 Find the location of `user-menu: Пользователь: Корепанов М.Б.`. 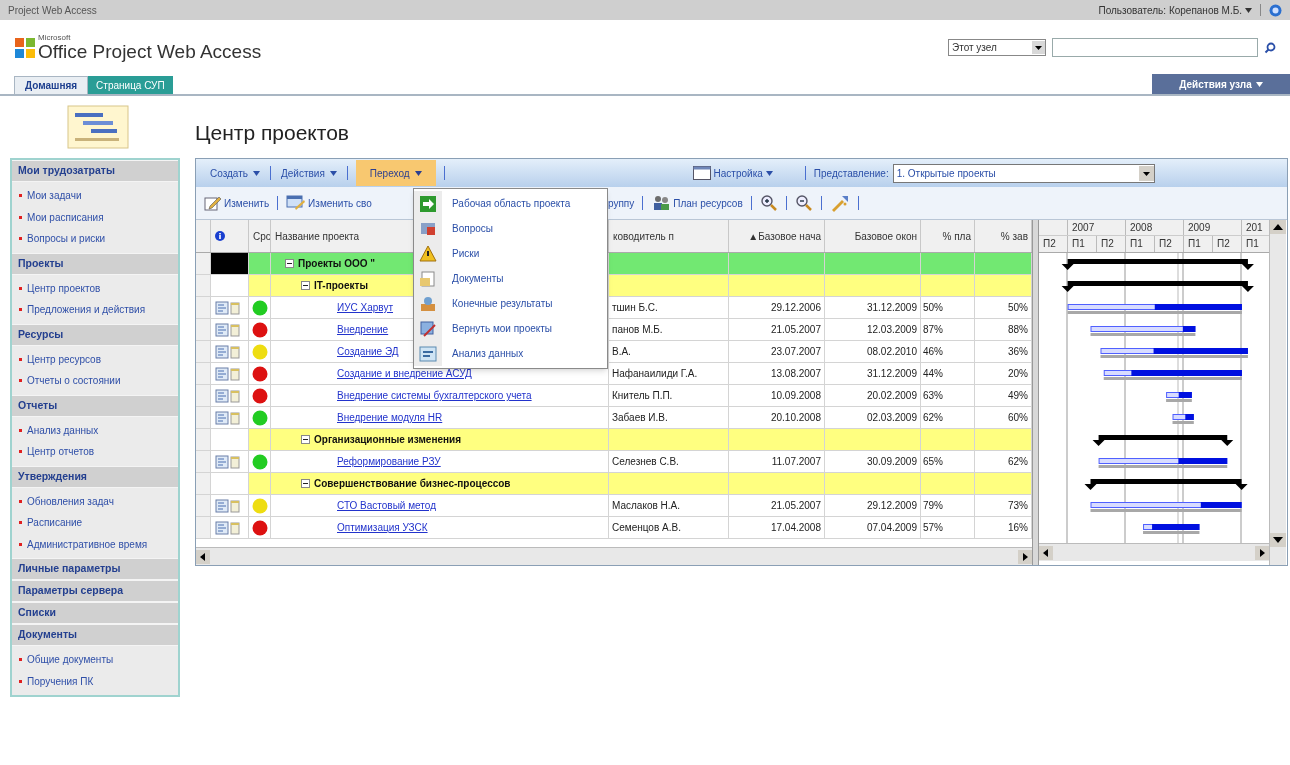

user-menu: Пользователь: Корепанов М.Б. is located at coordinates (1175, 10).